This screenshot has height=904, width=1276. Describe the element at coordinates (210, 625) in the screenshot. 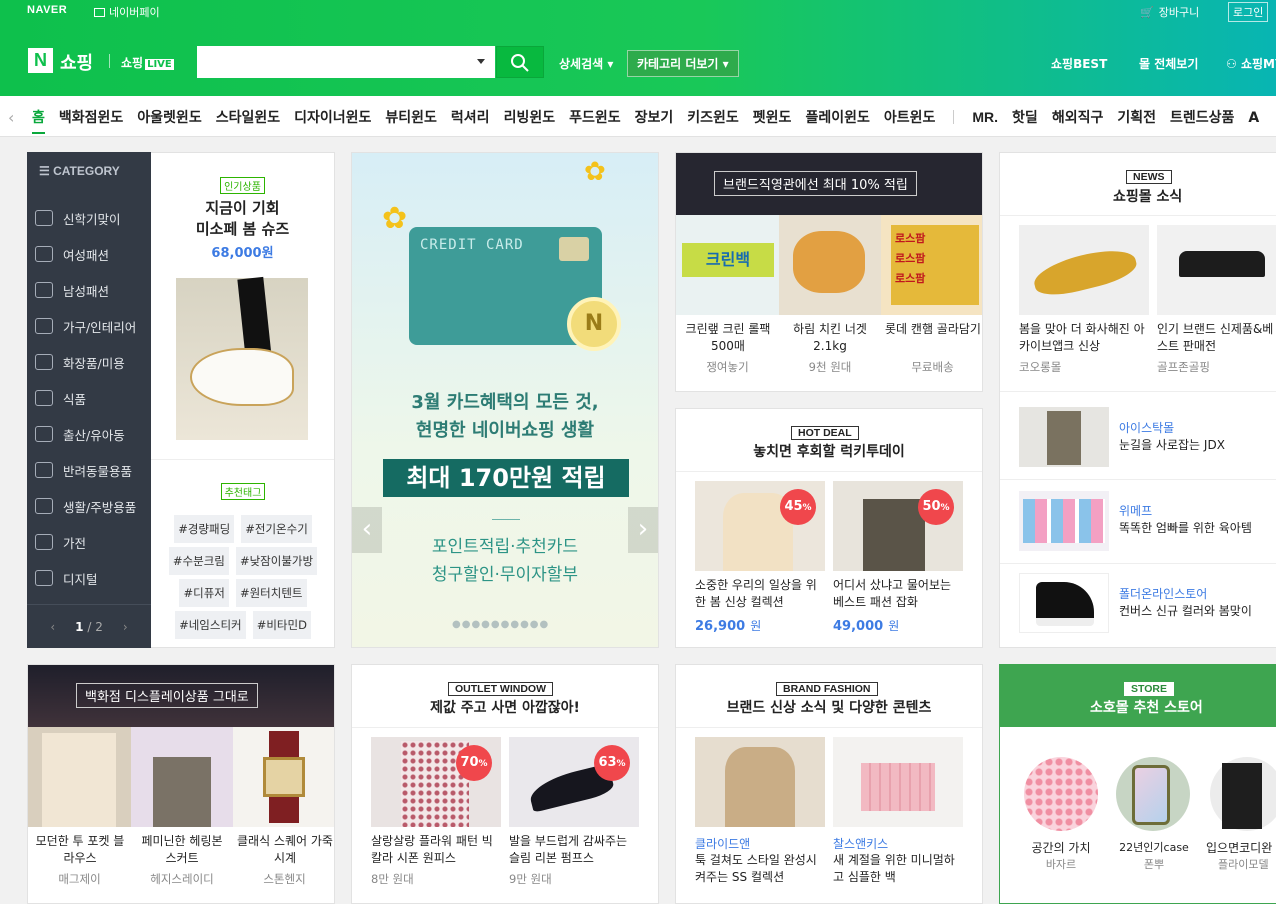

I see `tag-item: #네임스티커` at that location.